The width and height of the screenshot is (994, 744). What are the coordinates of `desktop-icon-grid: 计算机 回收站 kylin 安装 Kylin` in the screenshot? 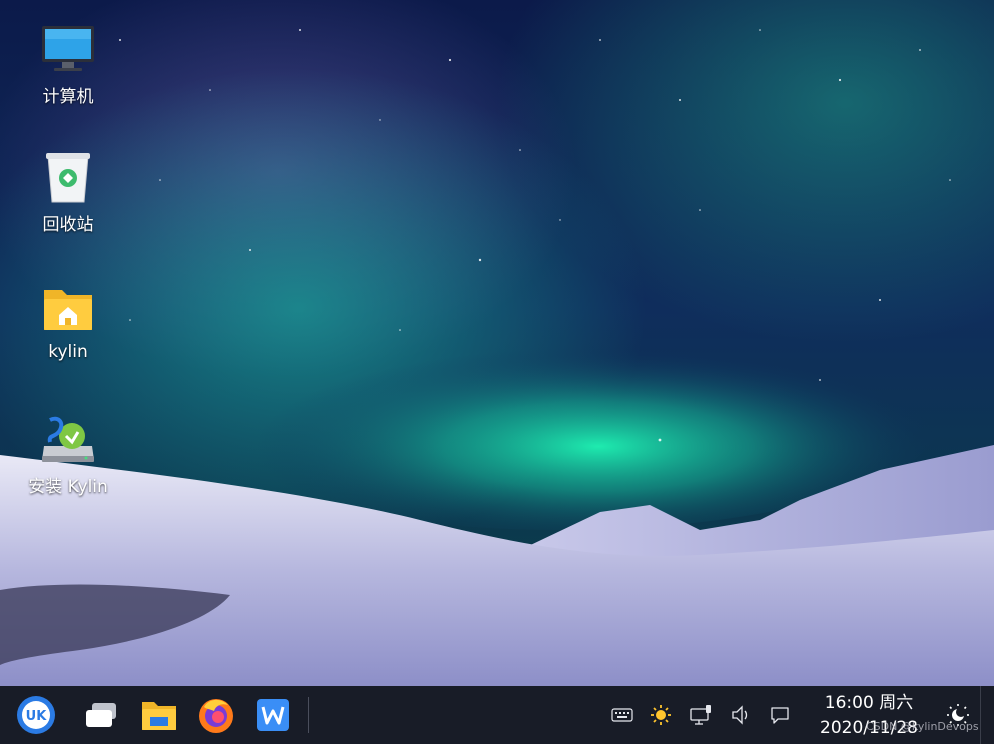 It's located at (70, 260).